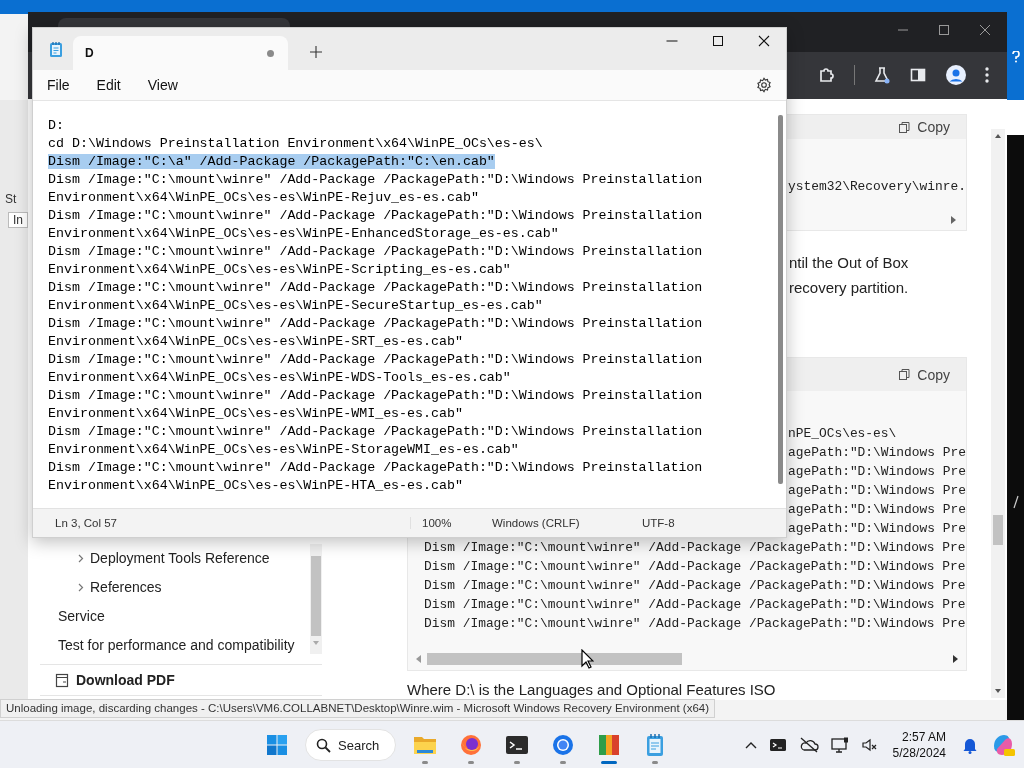 Image resolution: width=1024 pixels, height=768 pixels. Describe the element at coordinates (316, 52) in the screenshot. I see `new-tab-icon` at that location.